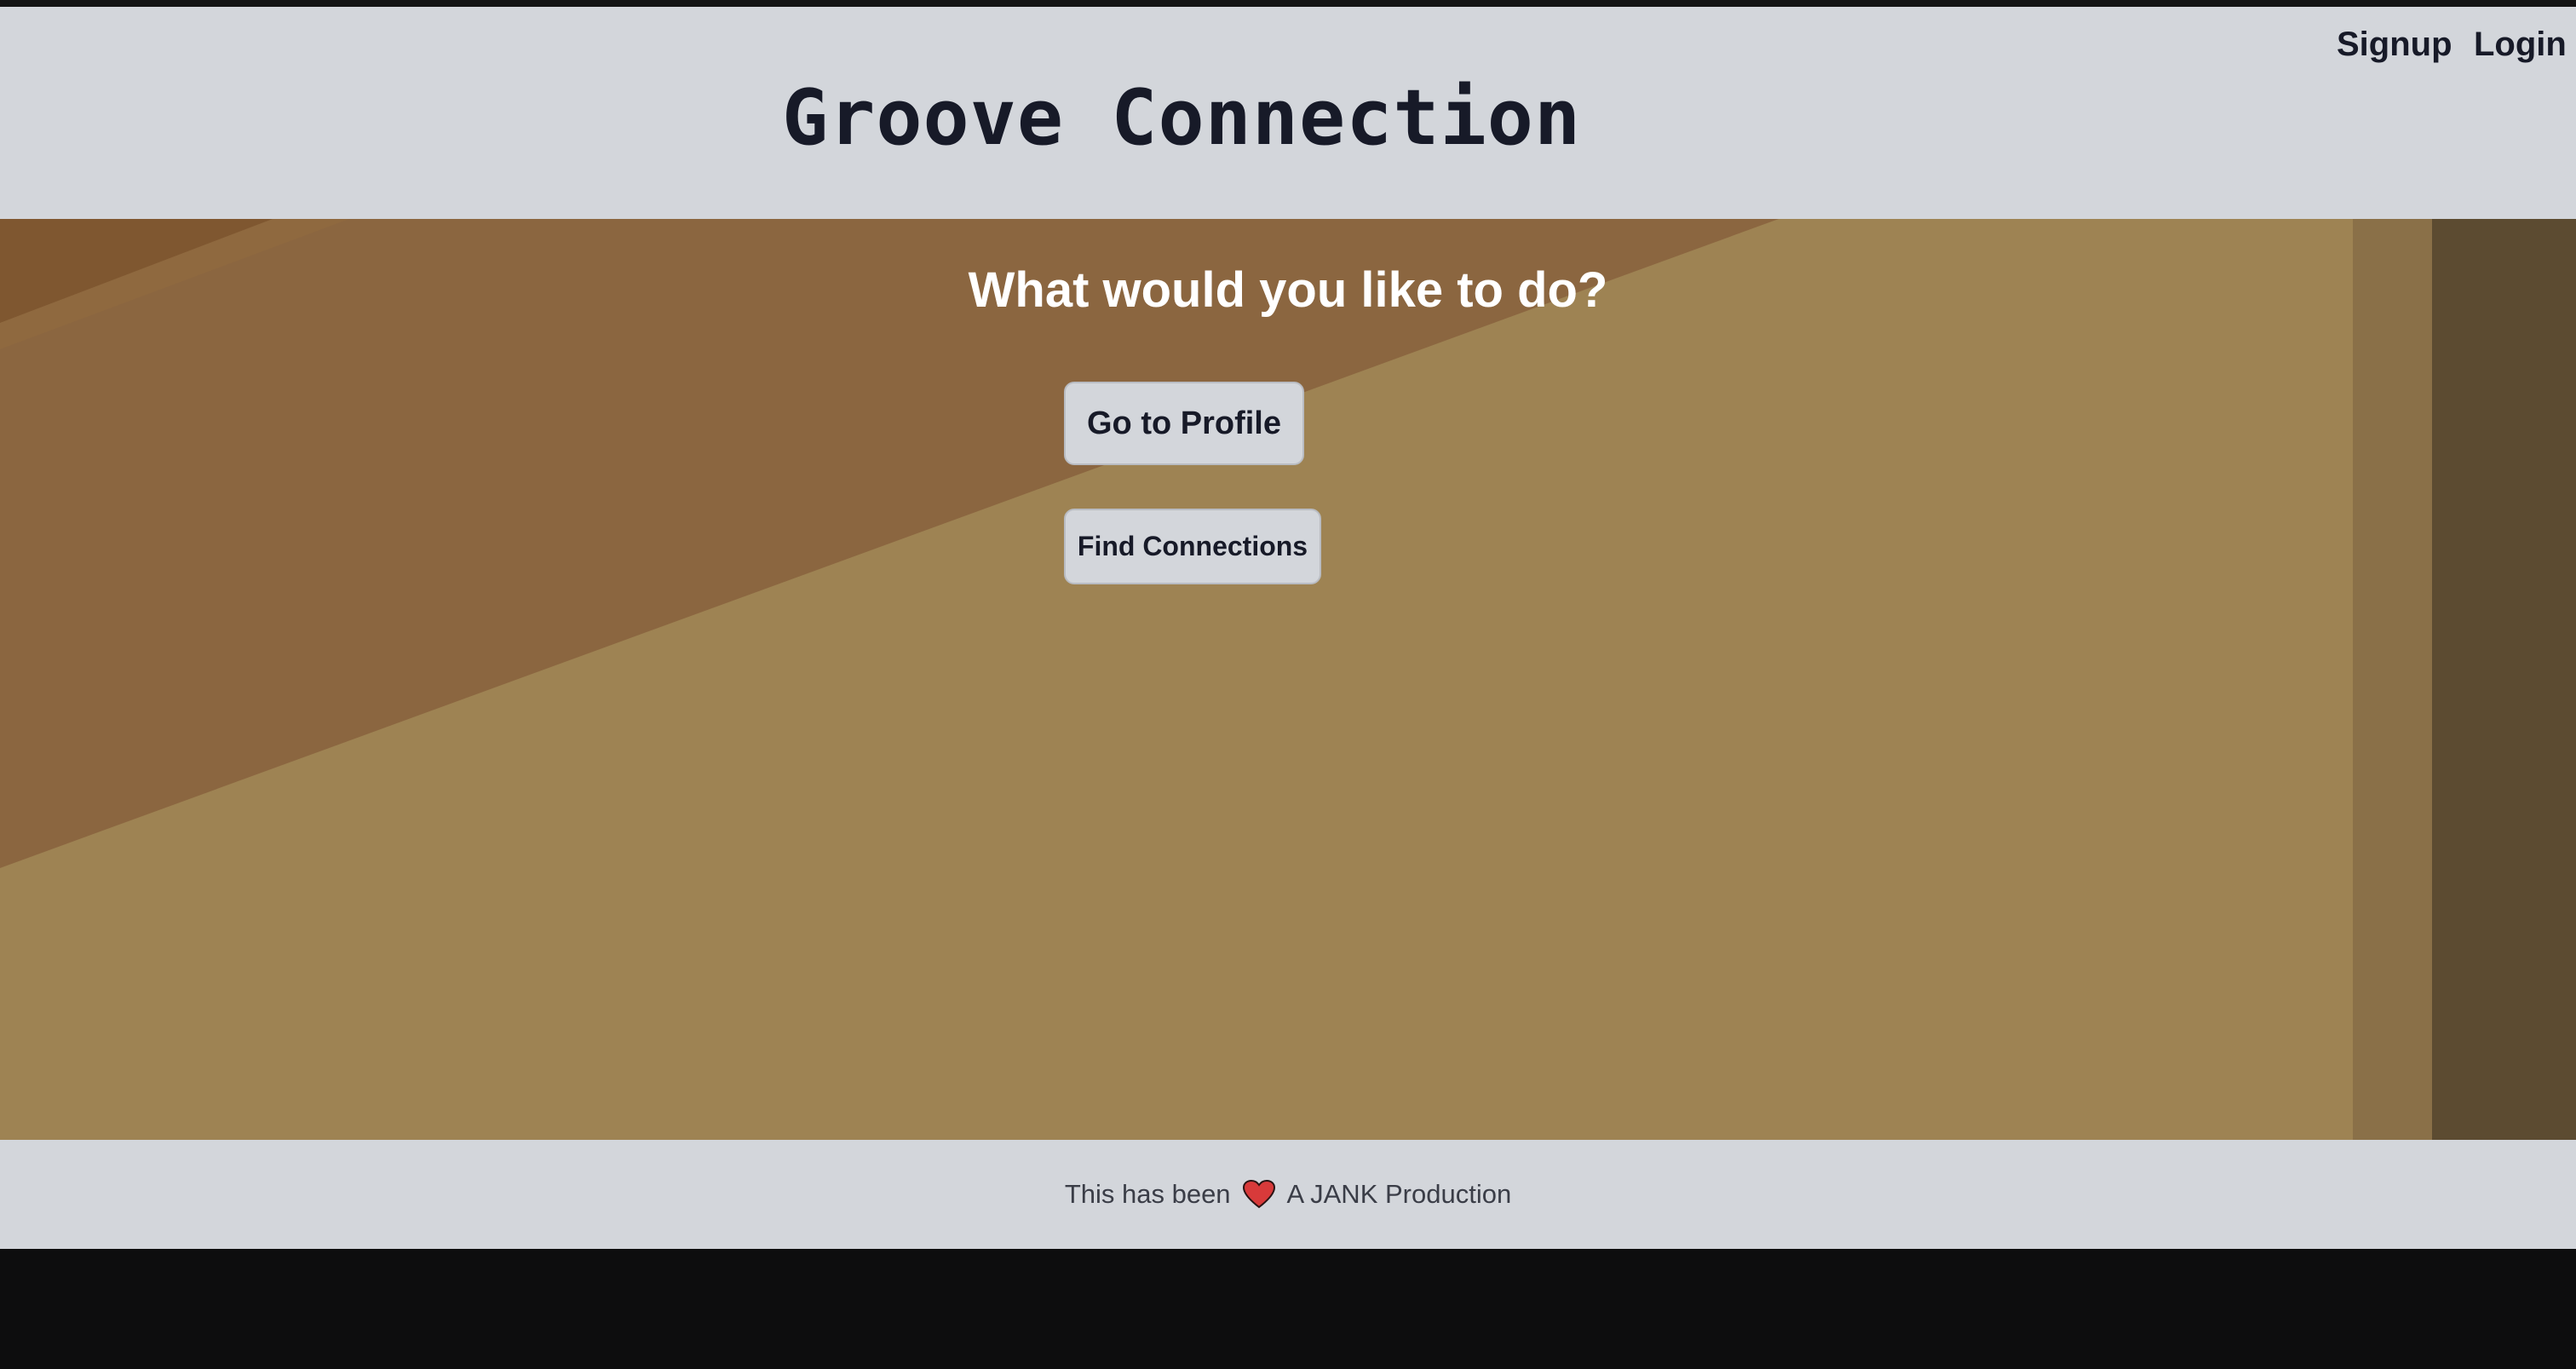  What do you see at coordinates (1399, 1194) in the screenshot?
I see `footer-text-after: A JANK Production` at bounding box center [1399, 1194].